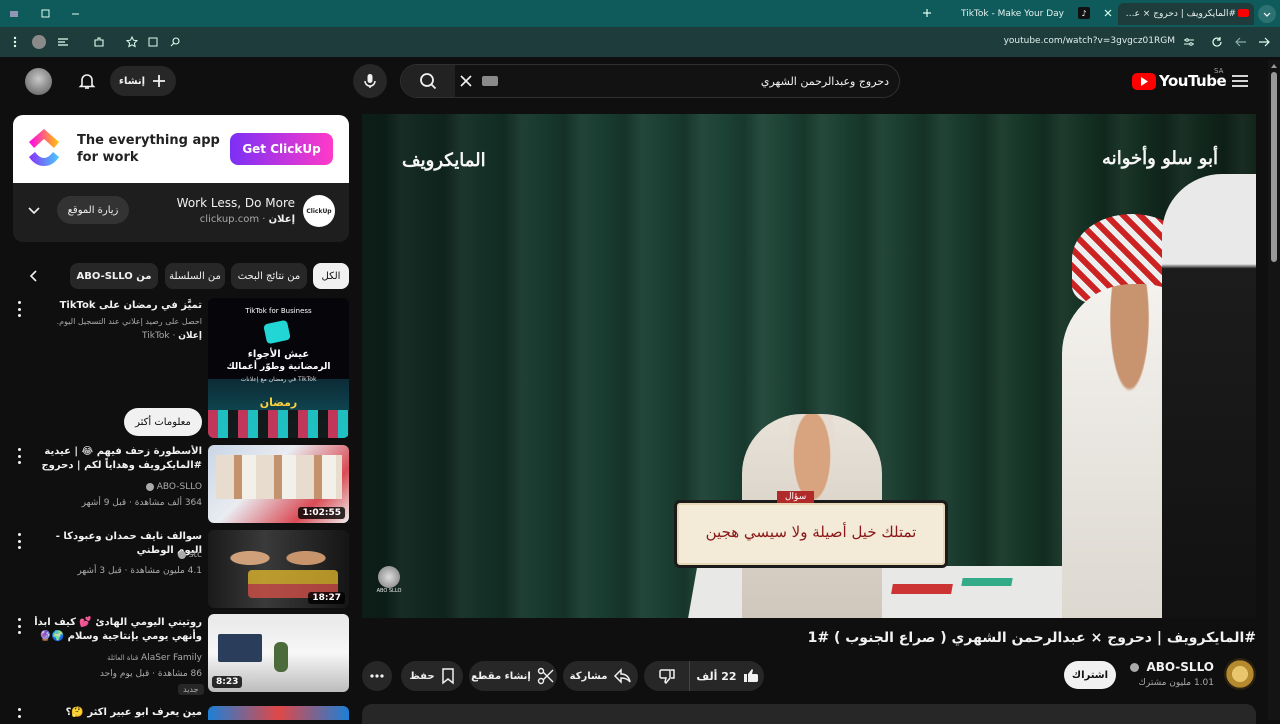 Image resolution: width=1280 pixels, height=724 pixels. What do you see at coordinates (114, 276) in the screenshot?
I see `chip-from-channel: من ABO-SLLO` at bounding box center [114, 276].